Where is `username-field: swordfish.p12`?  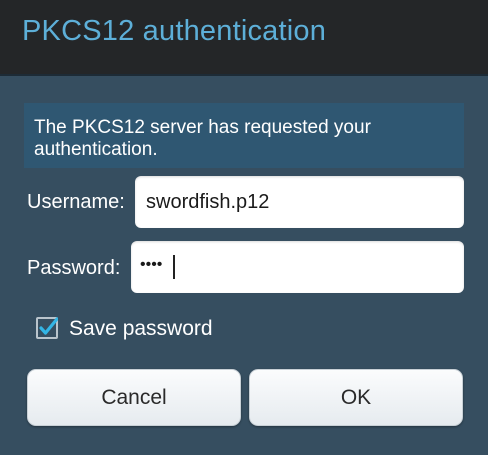
username-field: swordfish.p12 is located at coordinates (299, 202).